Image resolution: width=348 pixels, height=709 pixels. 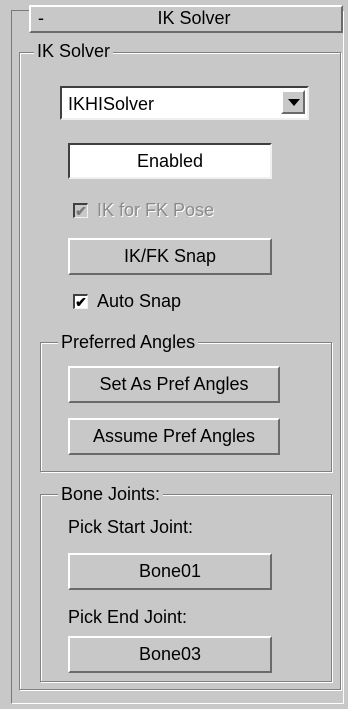 I want to click on assume-pref-angles-button: Assume Pref Angles, so click(x=174, y=436).